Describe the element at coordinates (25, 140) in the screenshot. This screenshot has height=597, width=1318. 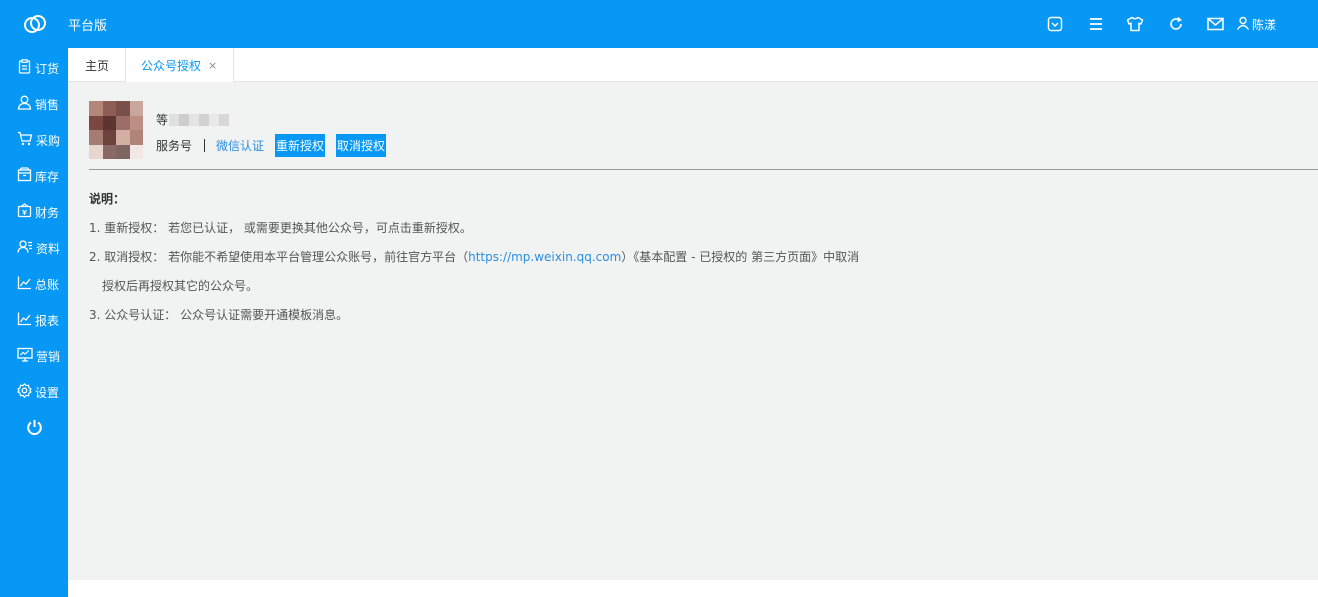
I see `cart-icon` at that location.